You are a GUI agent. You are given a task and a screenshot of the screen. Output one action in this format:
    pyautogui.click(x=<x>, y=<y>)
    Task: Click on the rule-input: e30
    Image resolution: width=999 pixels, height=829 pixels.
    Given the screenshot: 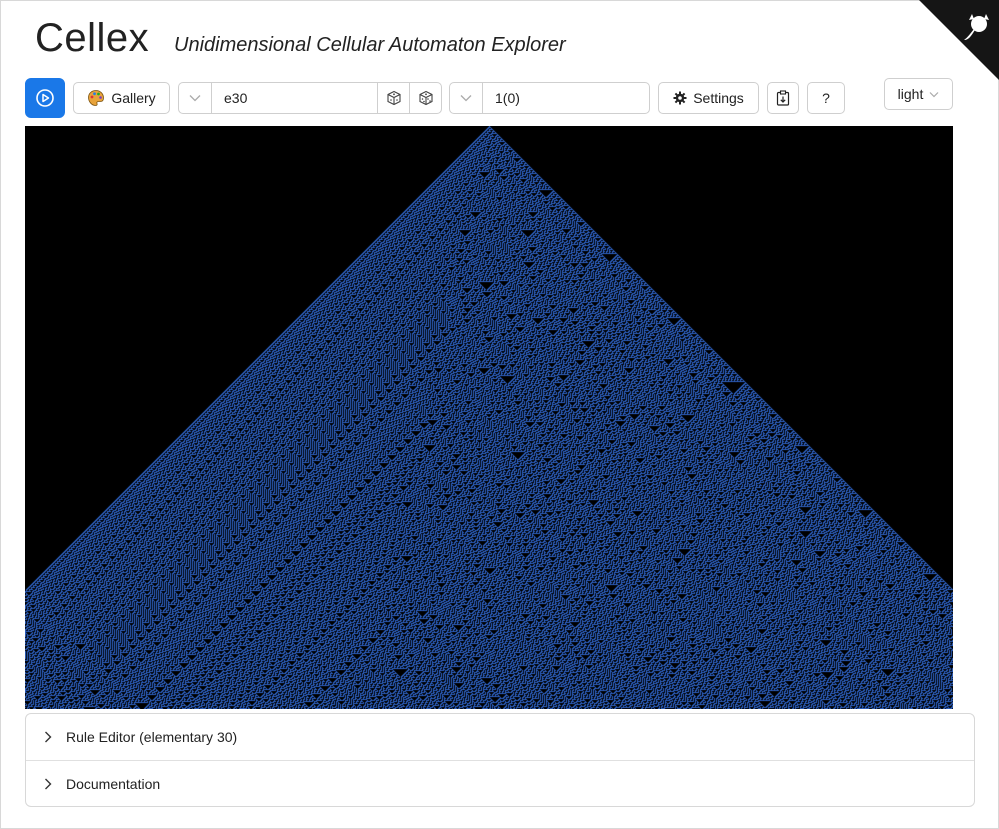 What is the action you would take?
    pyautogui.click(x=294, y=98)
    